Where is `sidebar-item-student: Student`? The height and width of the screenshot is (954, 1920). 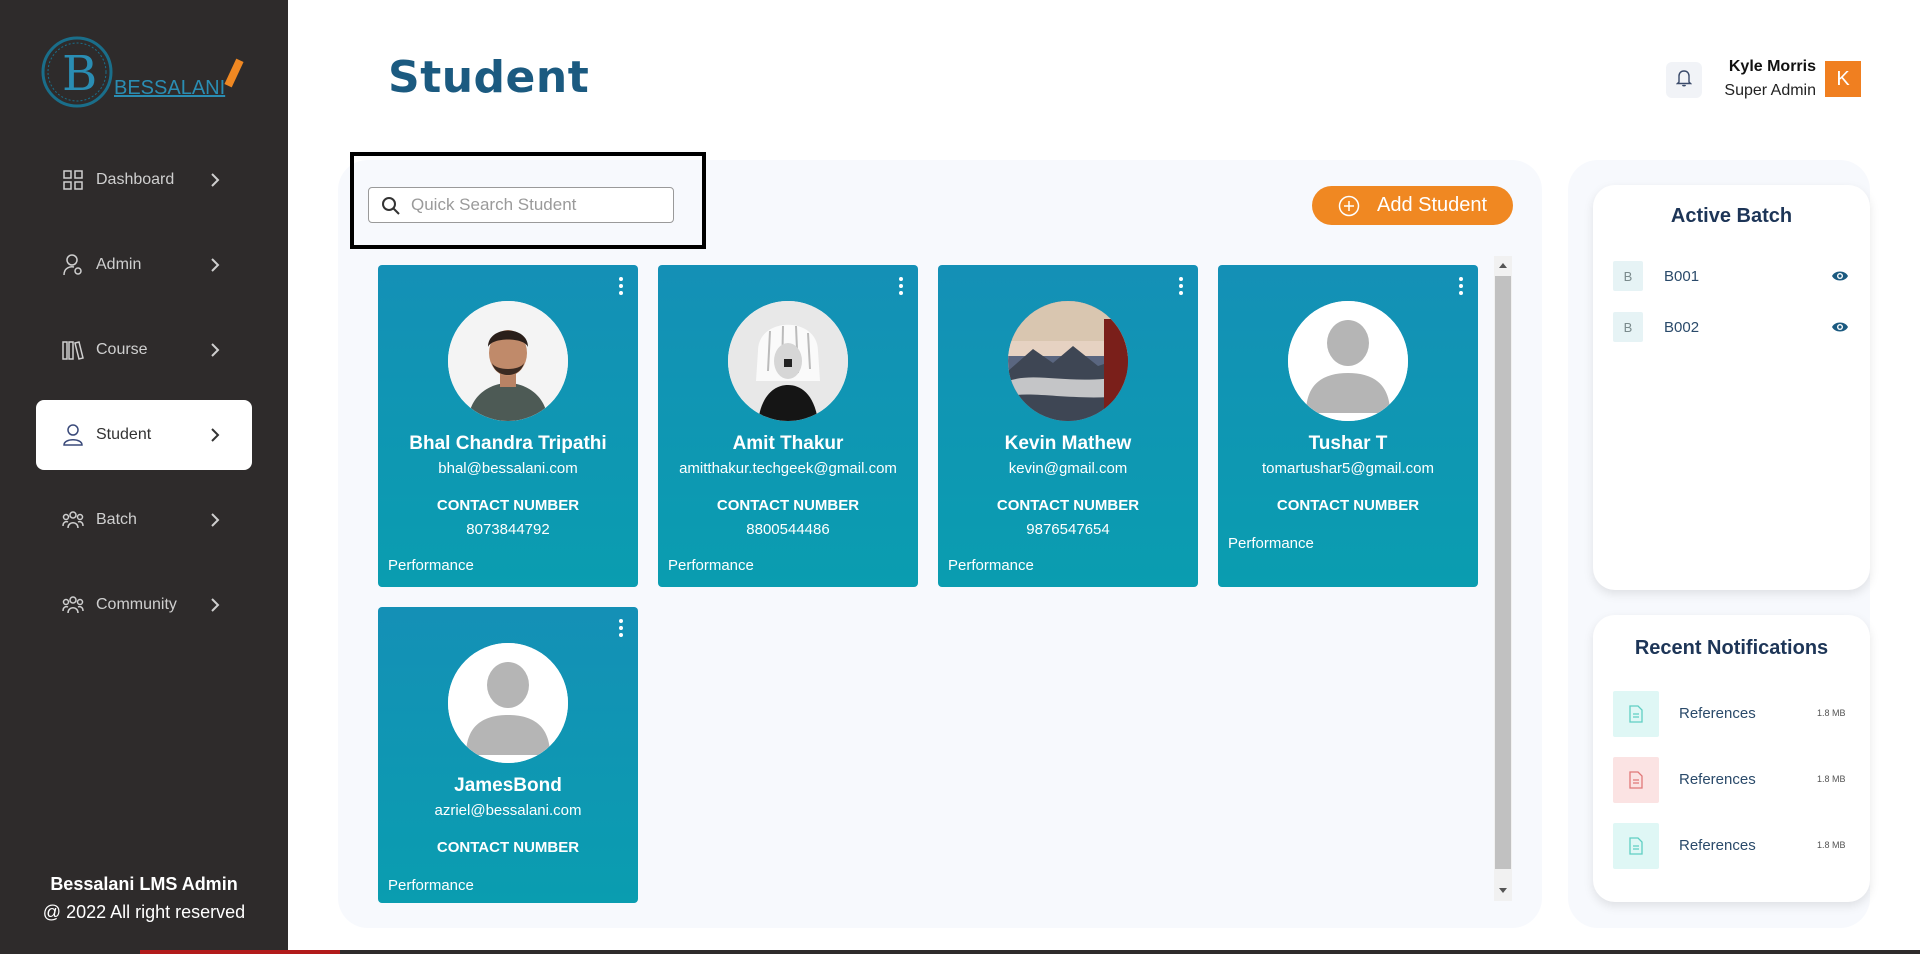 sidebar-item-student: Student is located at coordinates (144, 435).